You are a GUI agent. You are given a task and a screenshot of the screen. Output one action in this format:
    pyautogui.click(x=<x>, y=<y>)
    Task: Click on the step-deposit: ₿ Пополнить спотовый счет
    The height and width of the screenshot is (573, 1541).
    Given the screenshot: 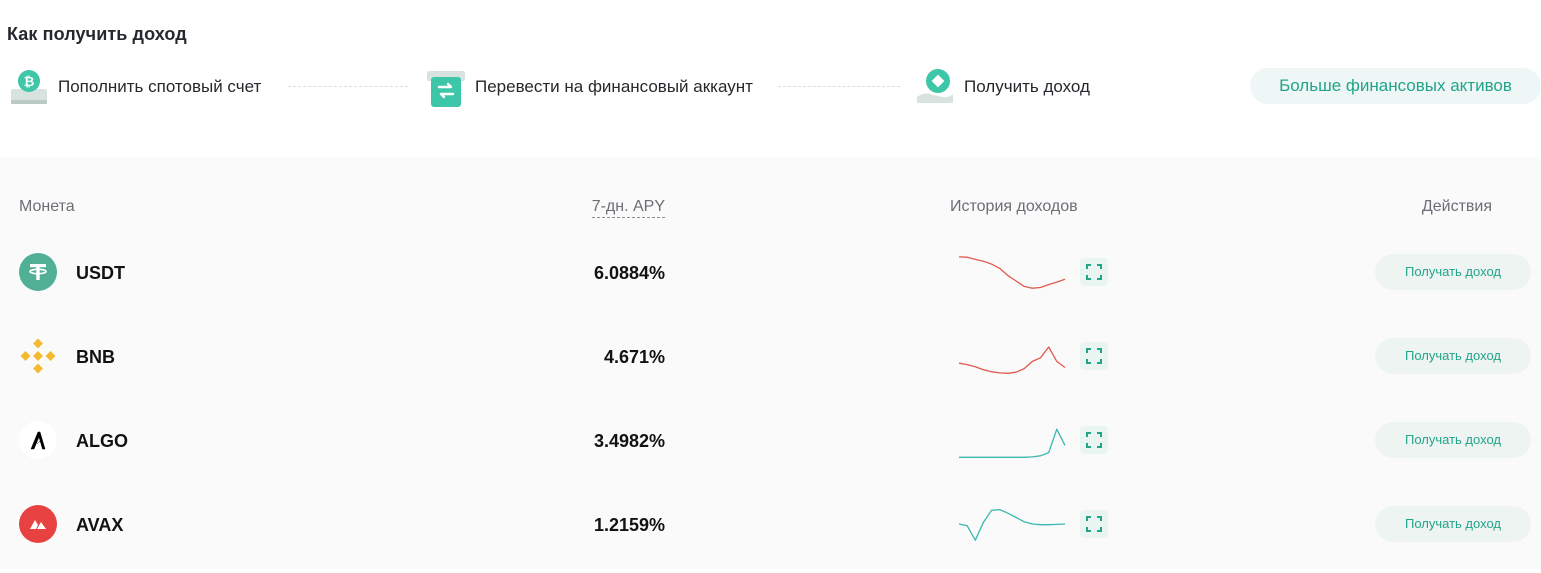 What is the action you would take?
    pyautogui.click(x=135, y=87)
    